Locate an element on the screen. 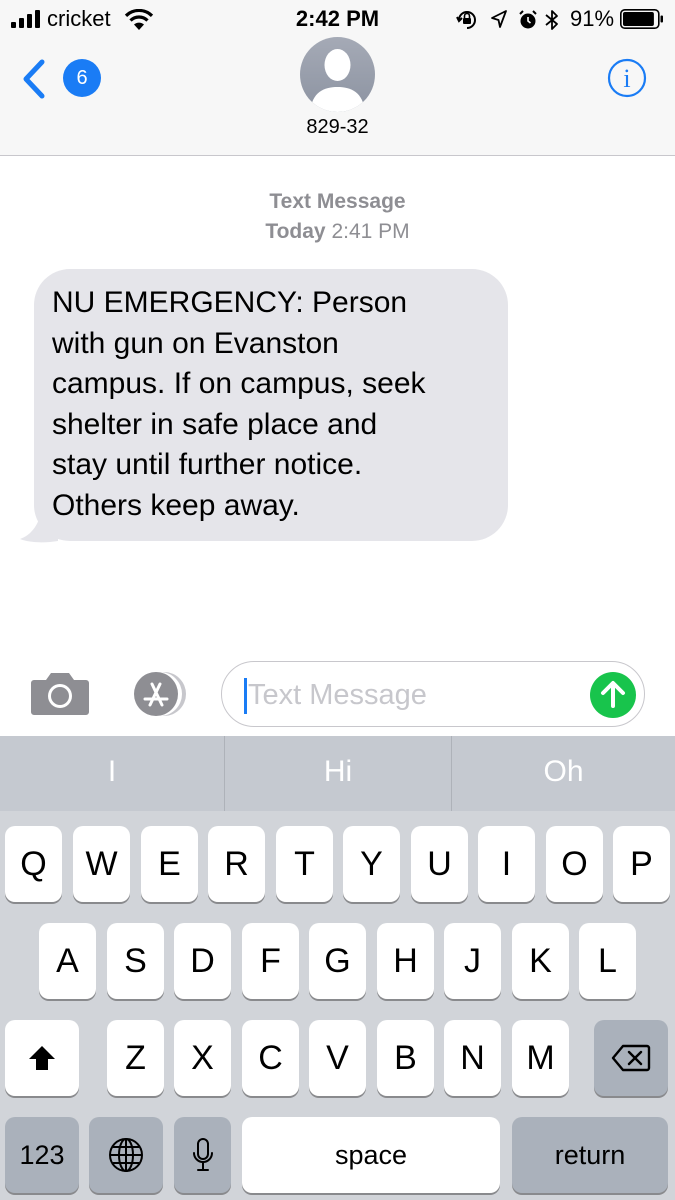 The height and width of the screenshot is (1200, 675). suggestion-2: Hi is located at coordinates (338, 773).